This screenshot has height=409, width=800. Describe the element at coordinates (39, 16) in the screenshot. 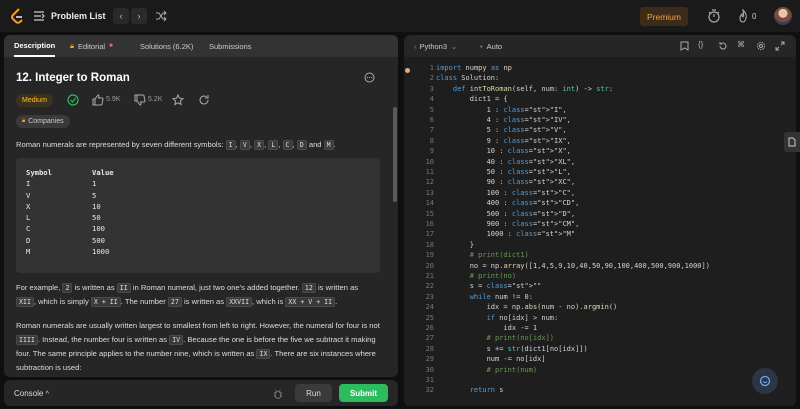

I see `problem-list-icon` at that location.